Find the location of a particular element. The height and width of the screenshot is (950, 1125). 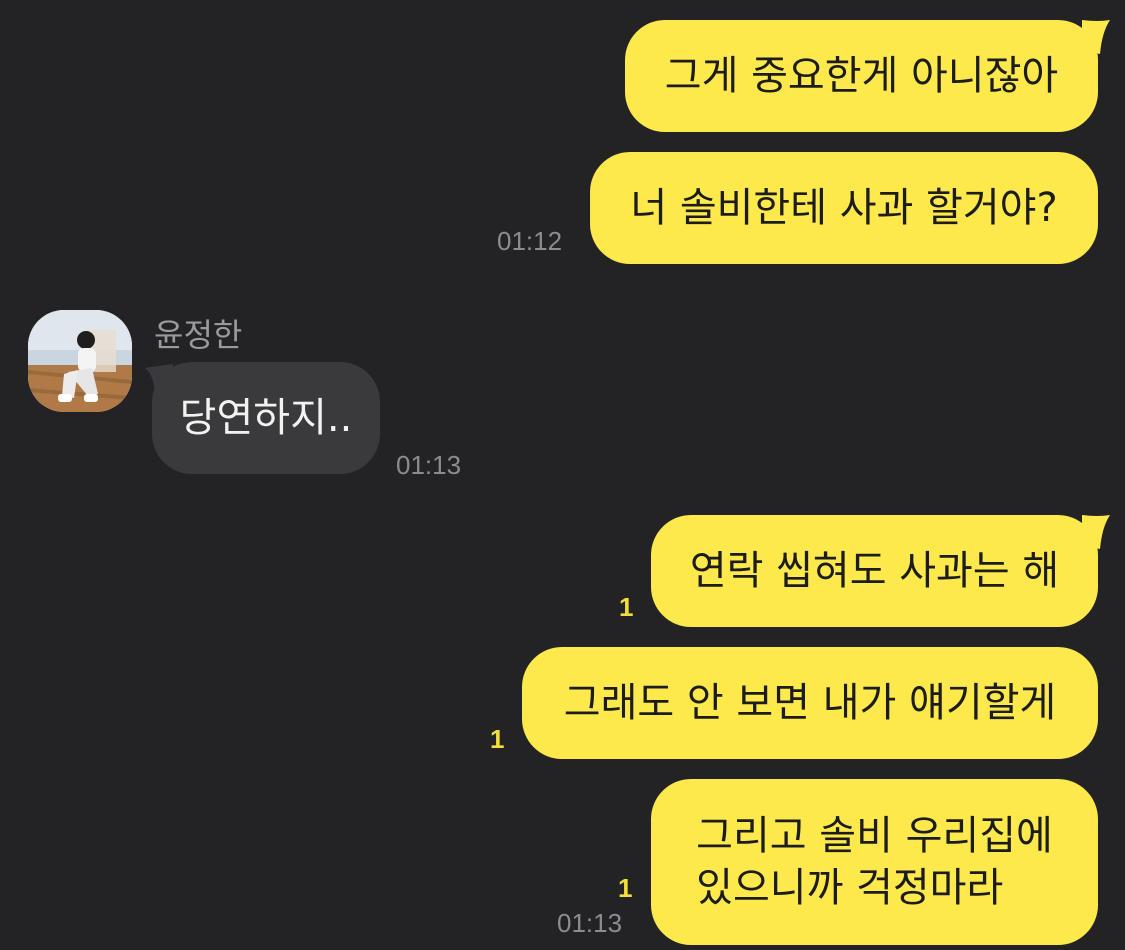

message-text: 그게 중요한게 아니잖아 is located at coordinates (861, 76).